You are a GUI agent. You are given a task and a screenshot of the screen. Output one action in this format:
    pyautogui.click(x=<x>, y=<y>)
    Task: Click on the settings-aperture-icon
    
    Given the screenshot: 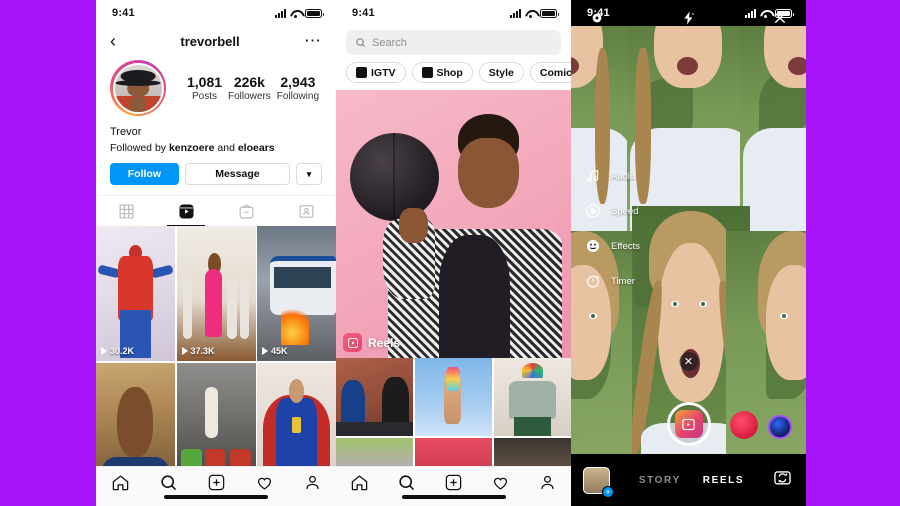 What is the action you would take?
    pyautogui.click(x=597, y=18)
    